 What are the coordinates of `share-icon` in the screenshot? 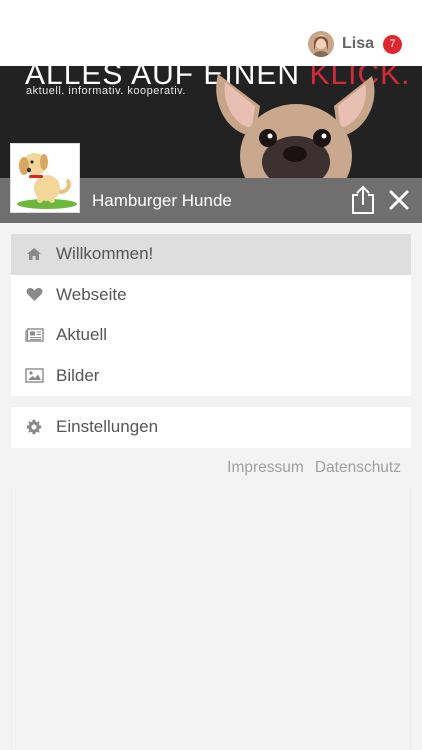 It's located at (363, 199).